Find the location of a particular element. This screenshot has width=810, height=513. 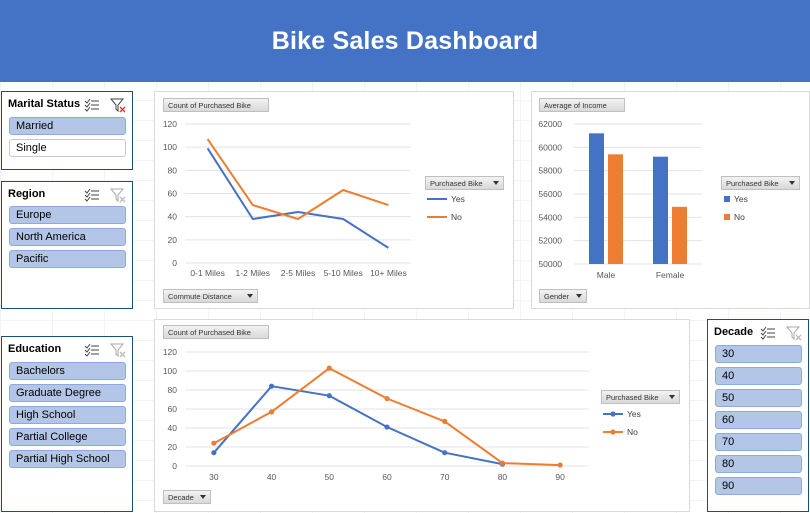

x-tick-label: 0-1 Miles is located at coordinates (207, 273).